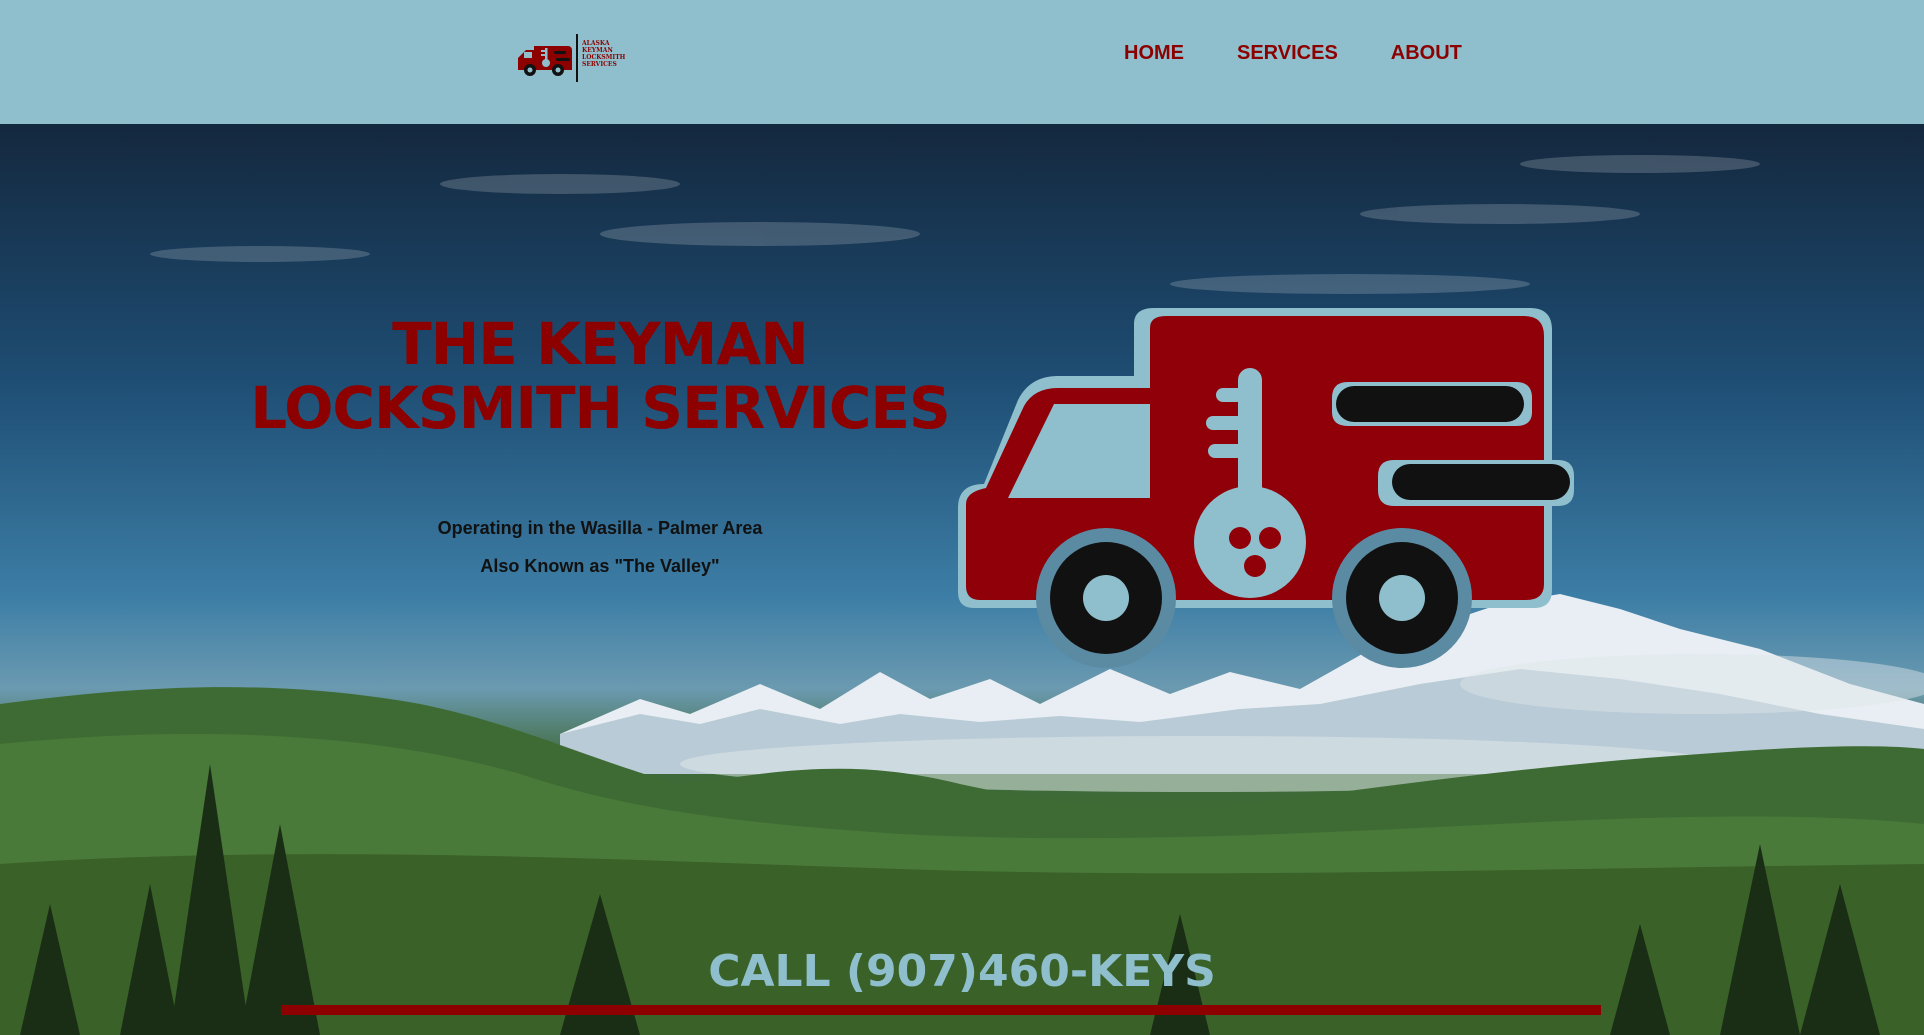  What do you see at coordinates (599, 64) in the screenshot?
I see `logo-line: SERVICES` at bounding box center [599, 64].